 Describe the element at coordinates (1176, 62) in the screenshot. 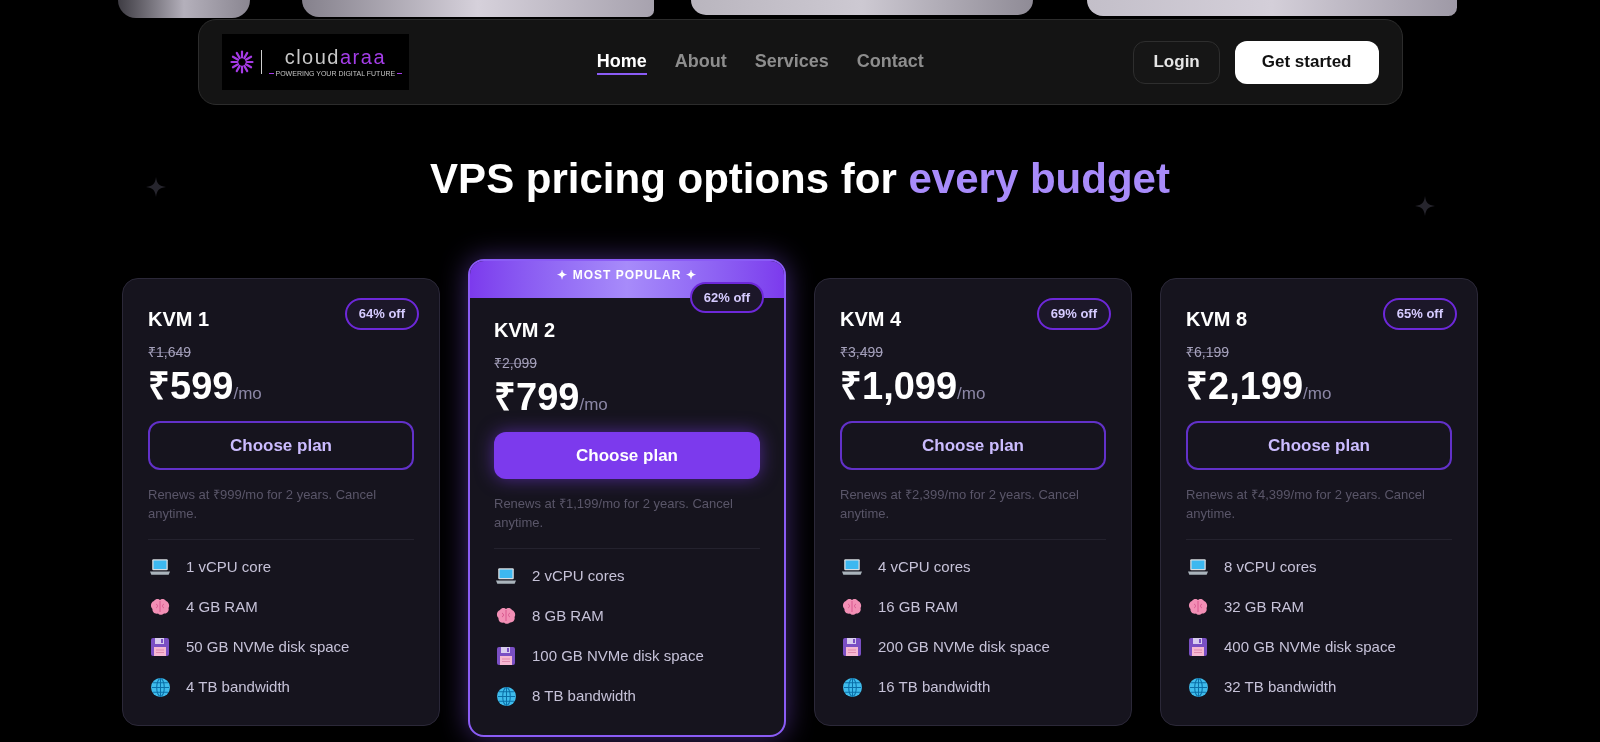

I see `login-button: Login` at that location.